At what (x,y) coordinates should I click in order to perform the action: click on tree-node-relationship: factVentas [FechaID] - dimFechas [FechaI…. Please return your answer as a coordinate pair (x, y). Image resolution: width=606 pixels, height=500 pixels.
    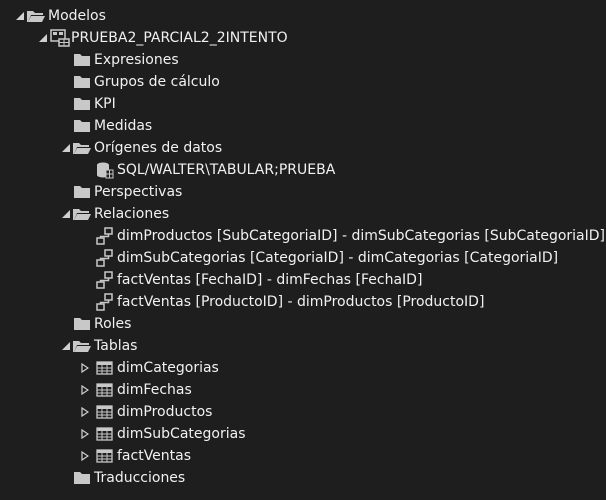
    Looking at the image, I should click on (303, 280).